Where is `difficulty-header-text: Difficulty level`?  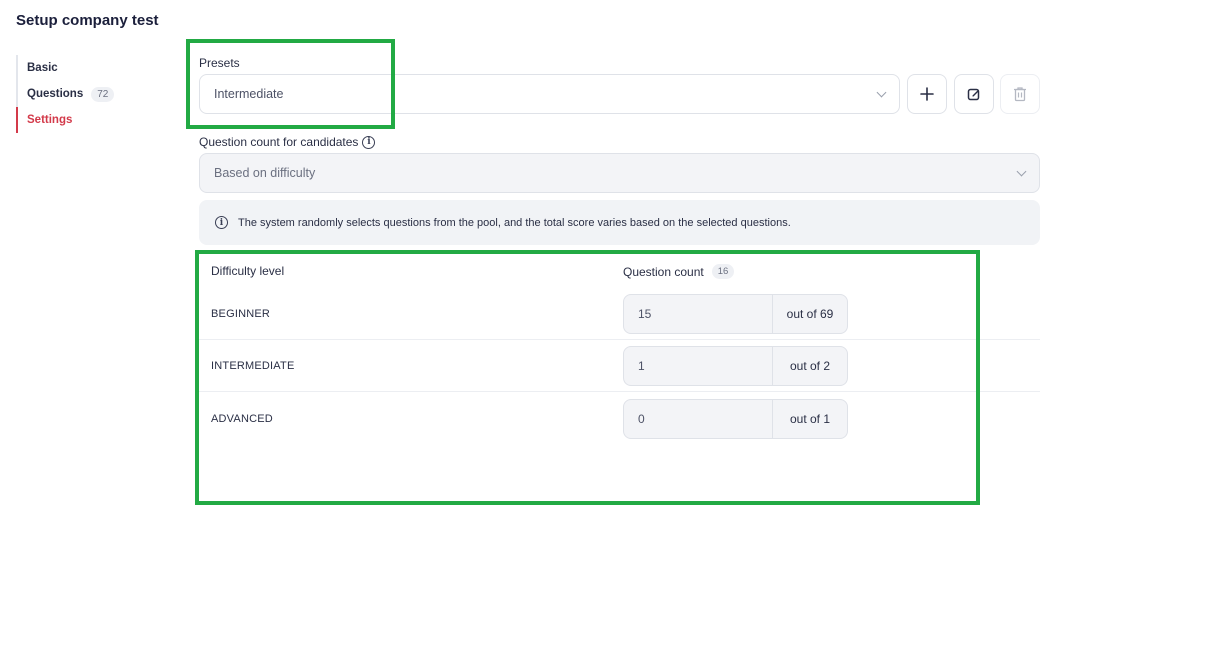 difficulty-header-text: Difficulty level is located at coordinates (248, 271).